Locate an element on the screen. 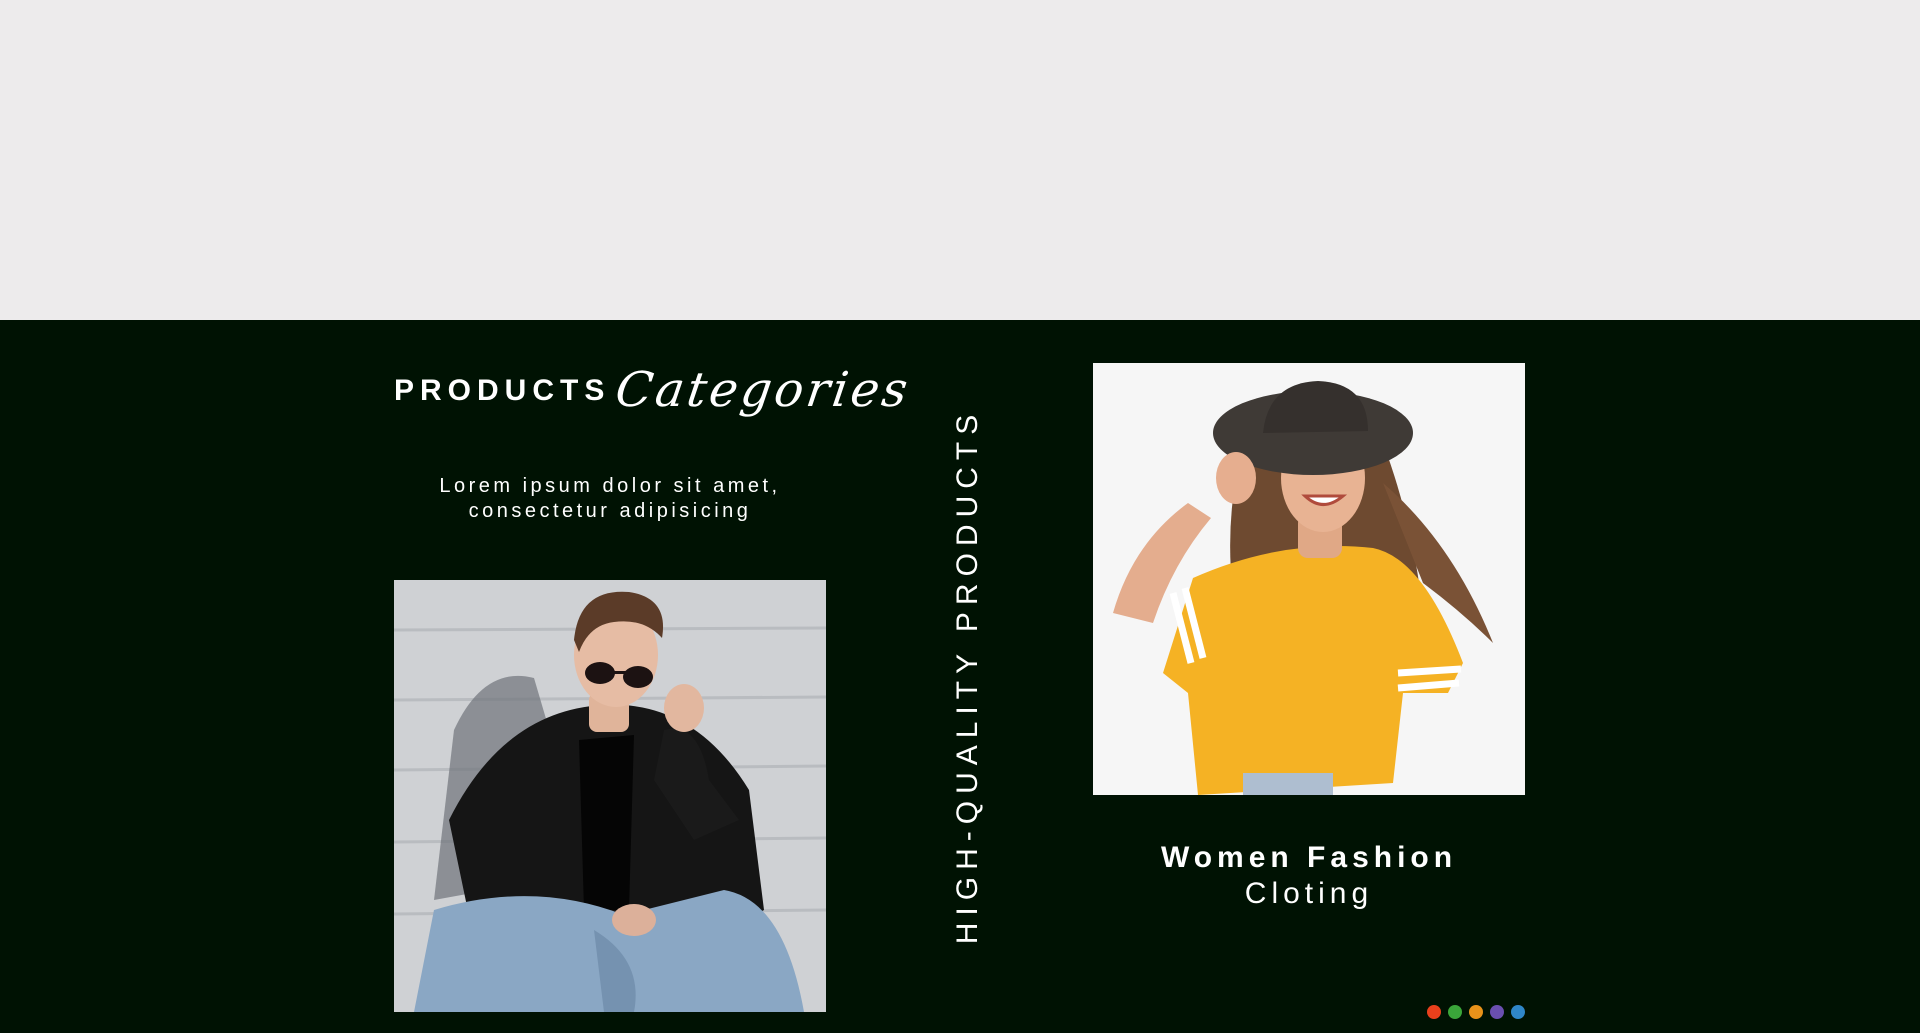 The image size is (1920, 1033). color-dot-green is located at coordinates (1455, 1012).